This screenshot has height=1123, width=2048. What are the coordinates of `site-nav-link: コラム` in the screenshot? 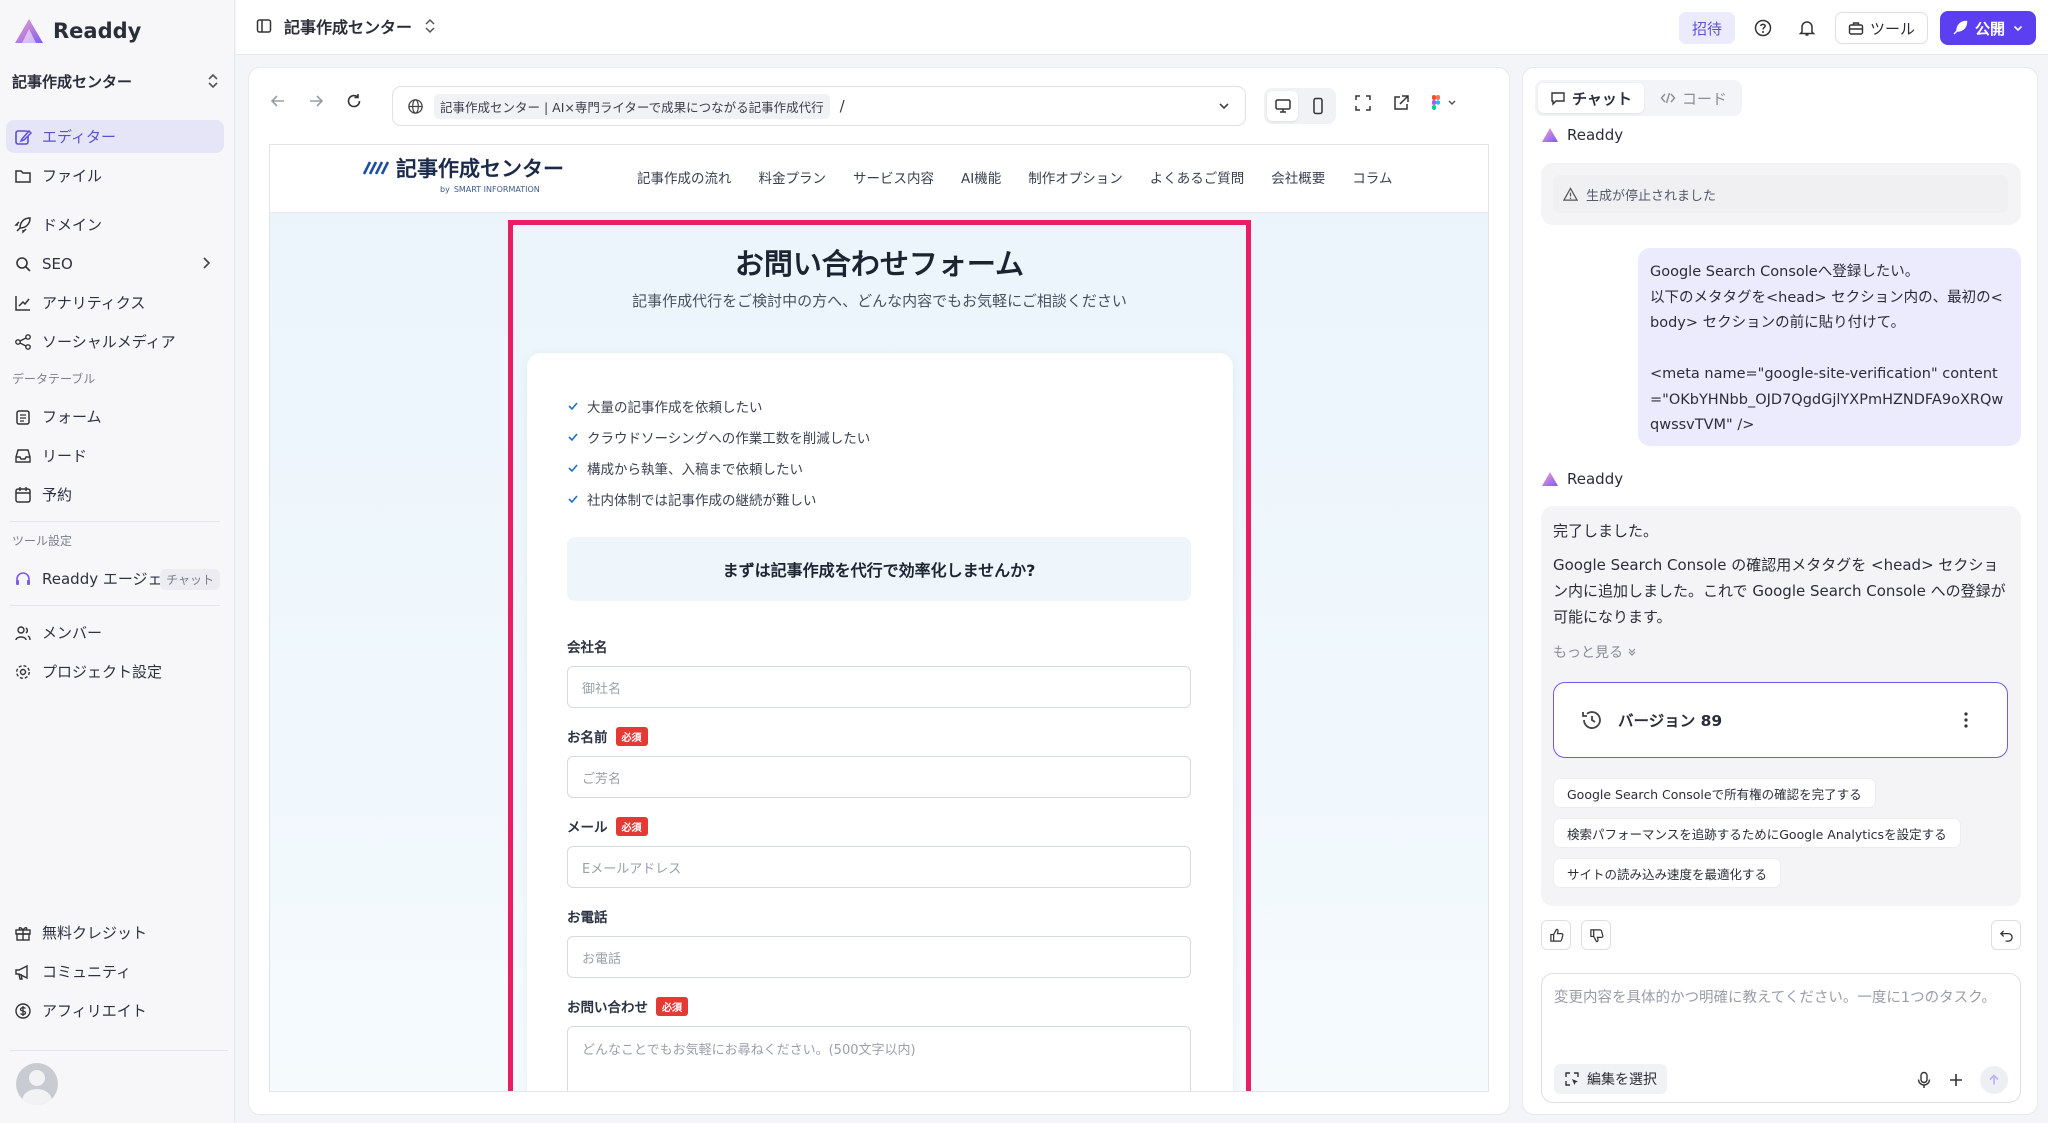 It's located at (1372, 177).